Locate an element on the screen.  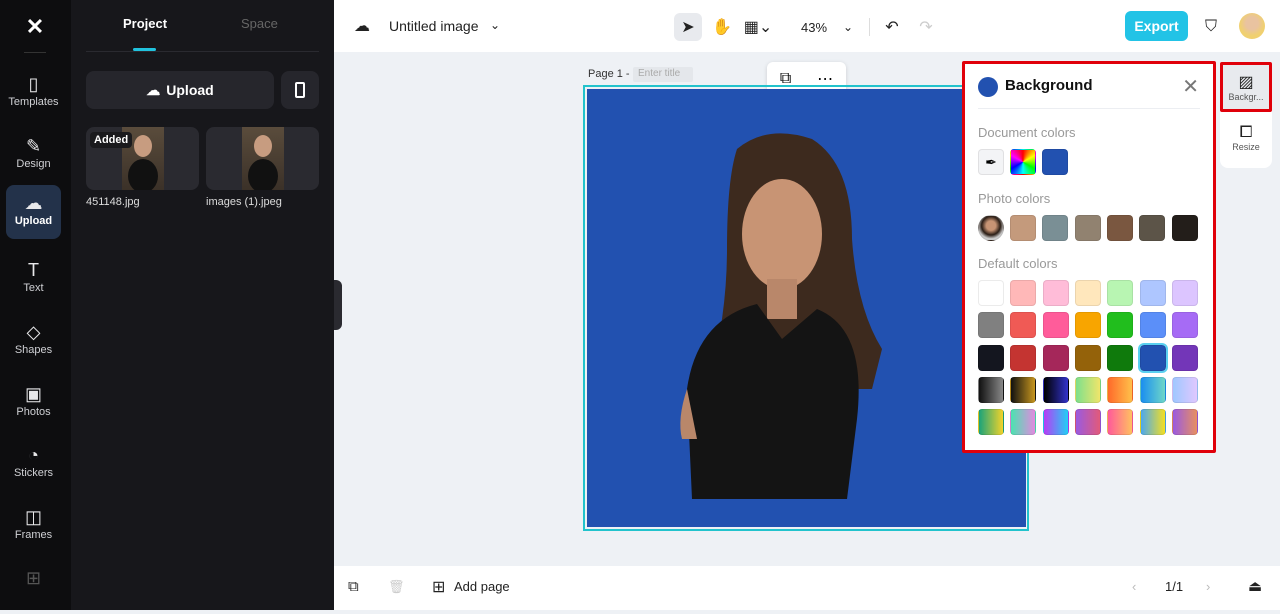
document-color-swatch is located at coordinates (1055, 162).